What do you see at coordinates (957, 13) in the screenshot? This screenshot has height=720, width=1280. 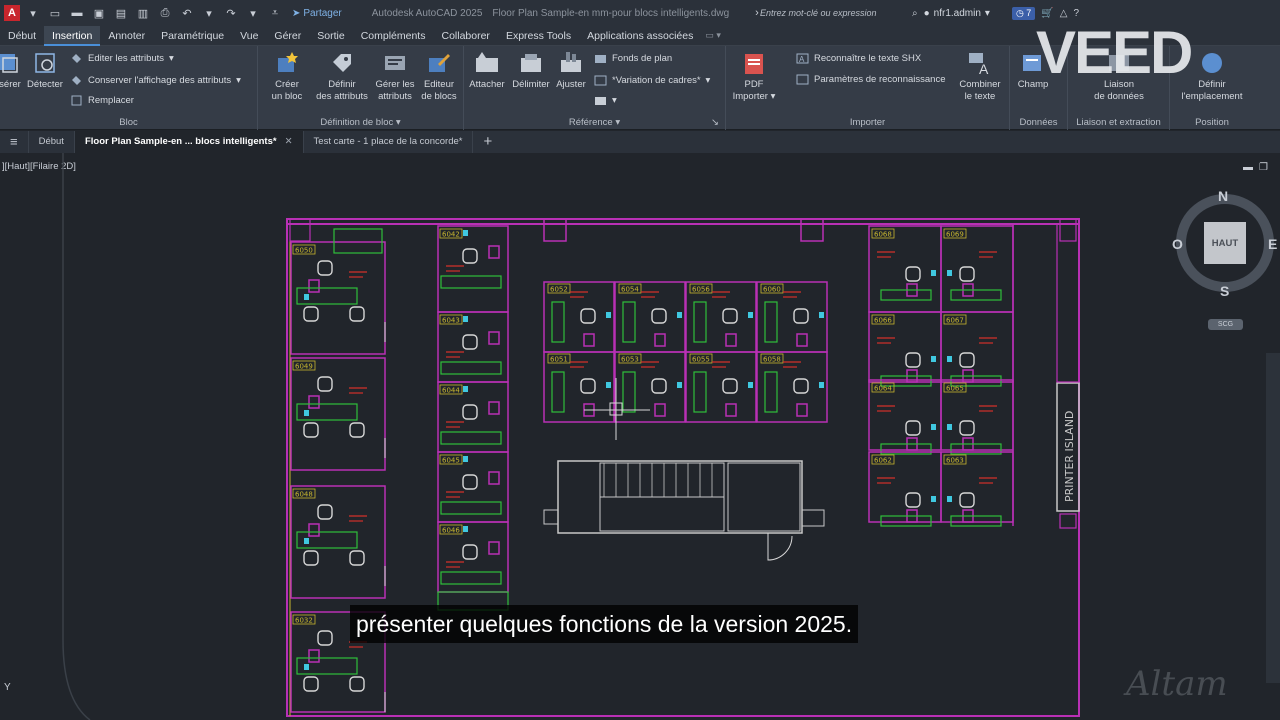 I see `user-menu: ● nfr1.admin ▾` at bounding box center [957, 13].